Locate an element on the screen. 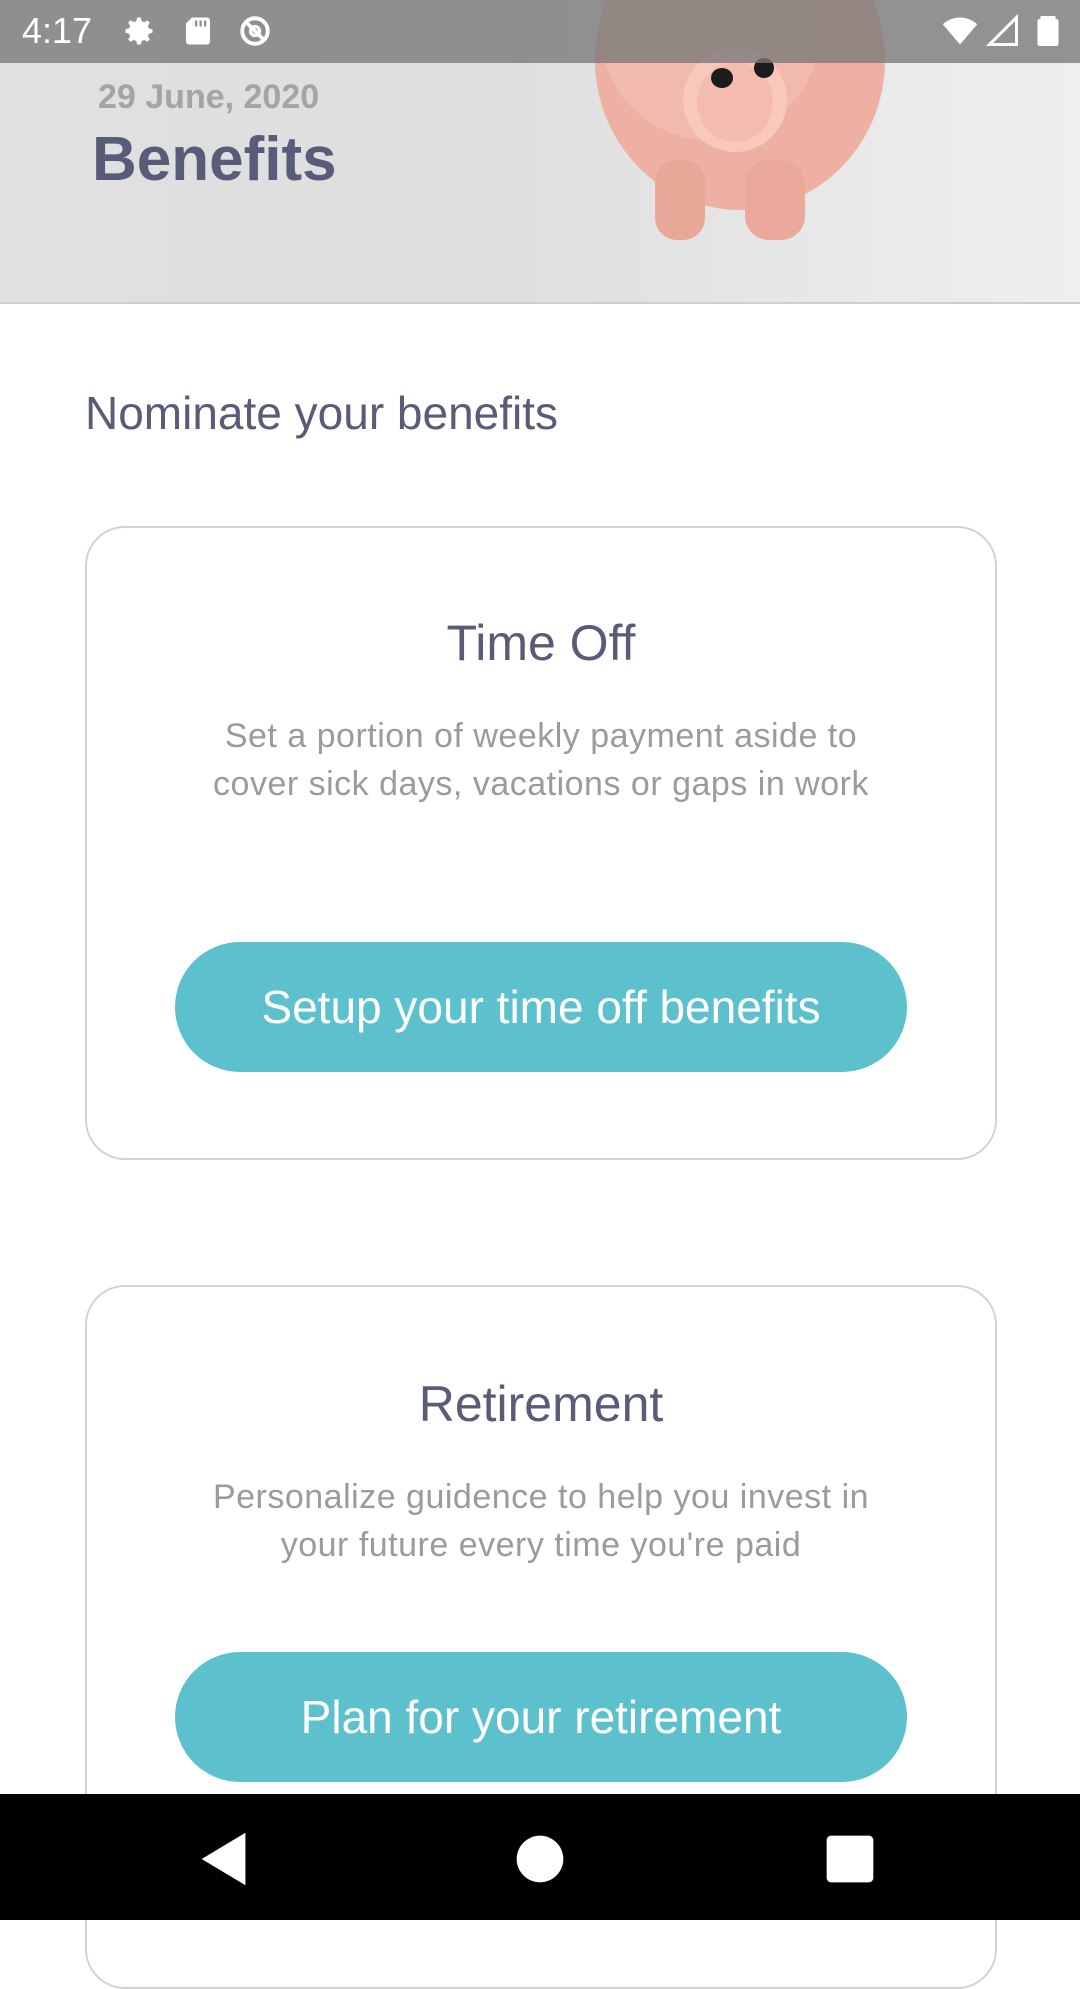  navigation-bar is located at coordinates (540, 1857).